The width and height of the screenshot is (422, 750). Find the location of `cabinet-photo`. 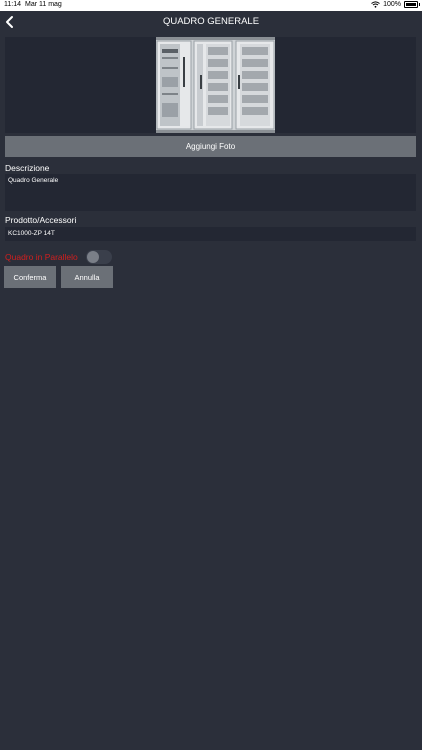

cabinet-photo is located at coordinates (215, 85).